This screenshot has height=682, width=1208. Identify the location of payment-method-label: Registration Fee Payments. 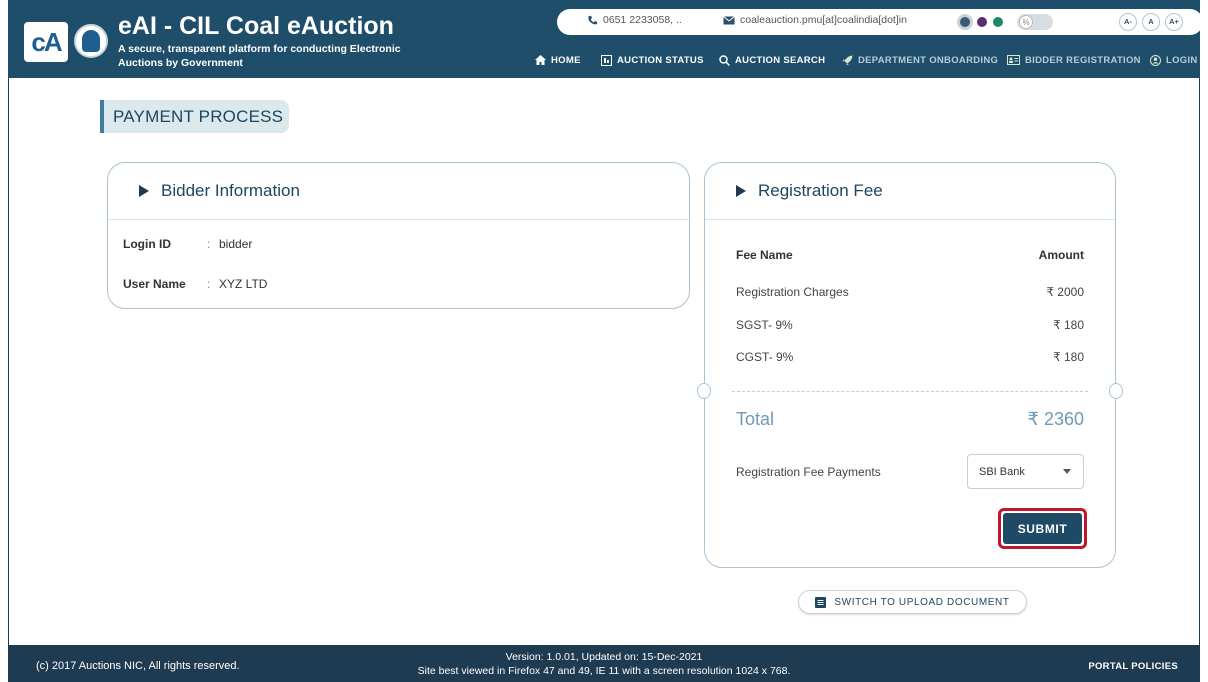
(808, 472).